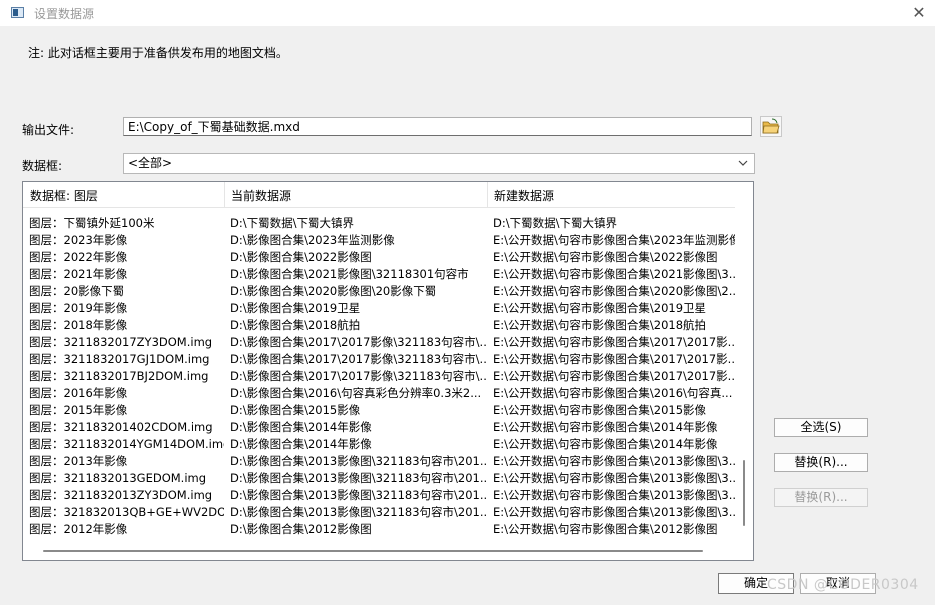 The width and height of the screenshot is (935, 605). Describe the element at coordinates (312, 240) in the screenshot. I see `current-source-cell: D:\影像图合集\2023年监测影像` at that location.